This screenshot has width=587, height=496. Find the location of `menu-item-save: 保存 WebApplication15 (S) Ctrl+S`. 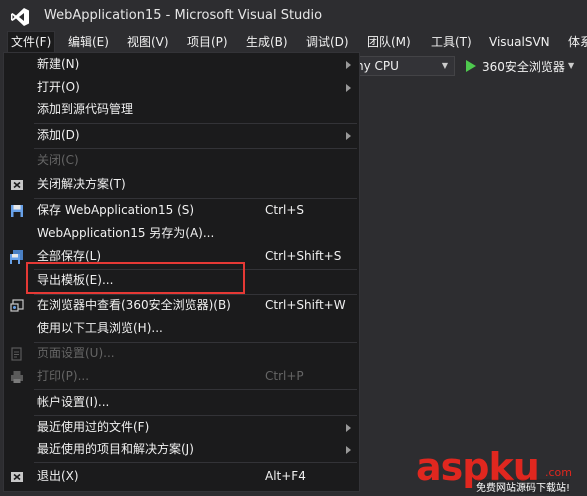

menu-item-save: 保存 WebApplication15 (S) Ctrl+S is located at coordinates (181, 210).